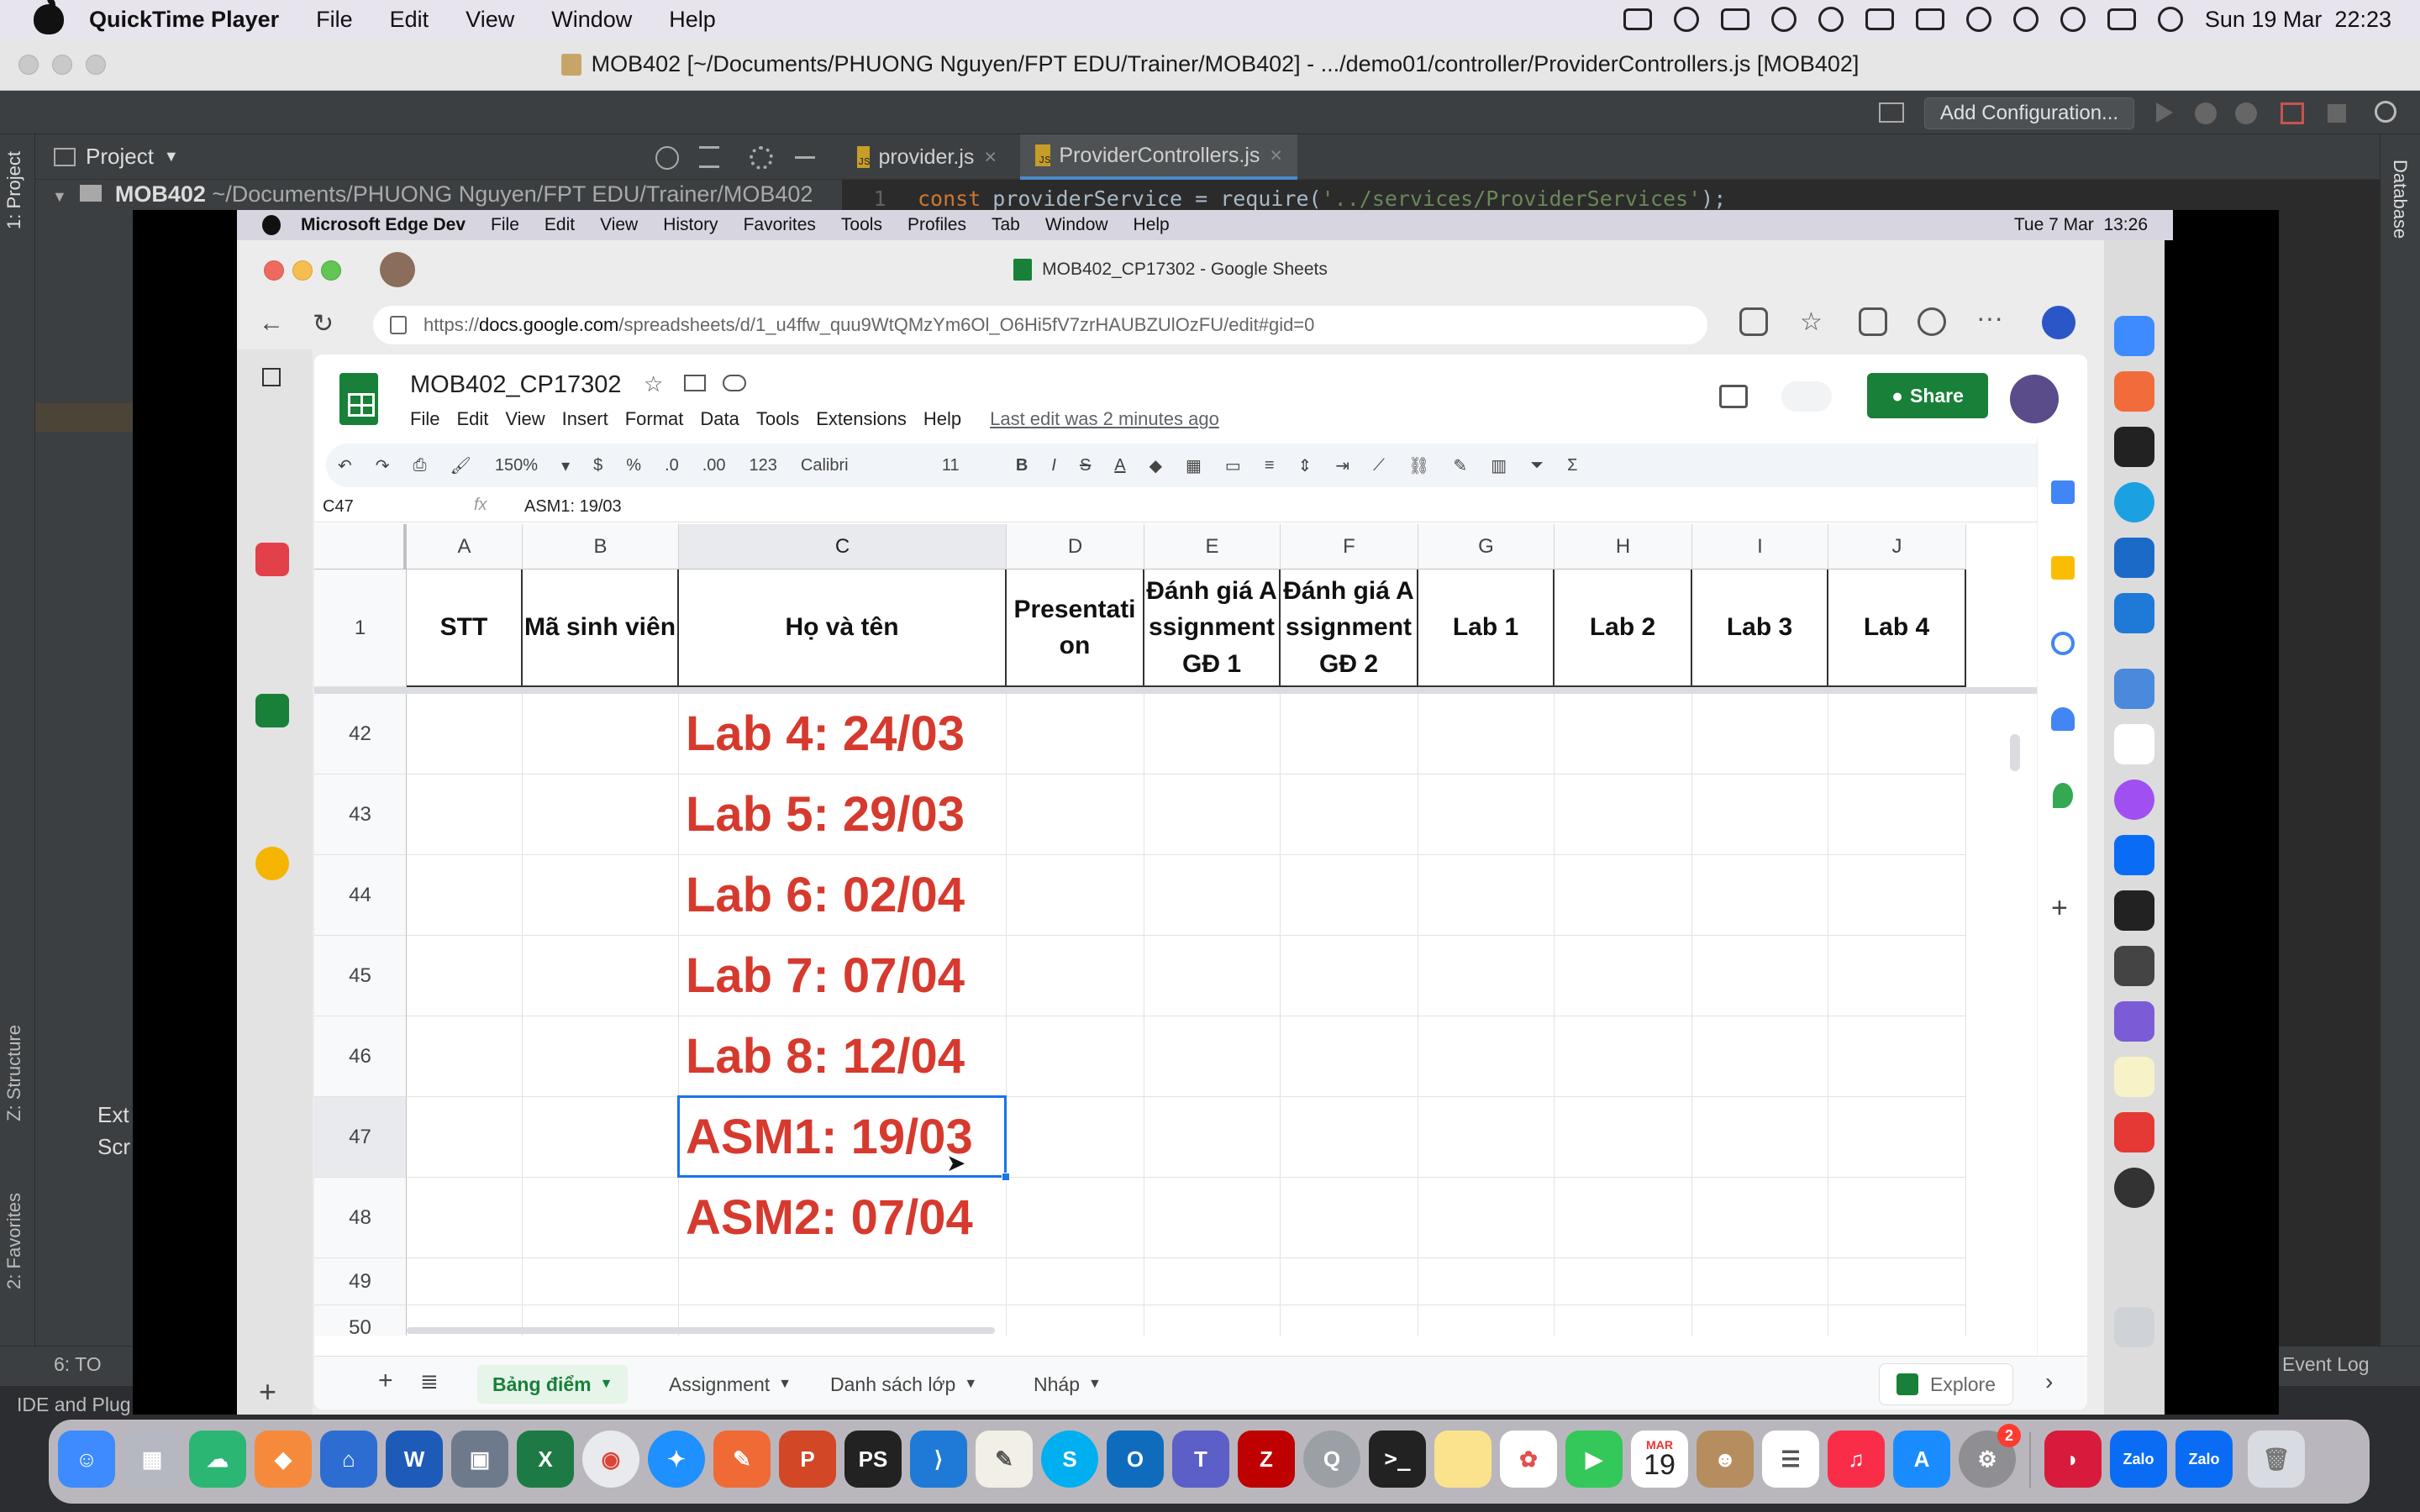 This screenshot has height=1512, width=2420. What do you see at coordinates (936, 224) in the screenshot?
I see `recorded-menu-profiles: Profiles` at bounding box center [936, 224].